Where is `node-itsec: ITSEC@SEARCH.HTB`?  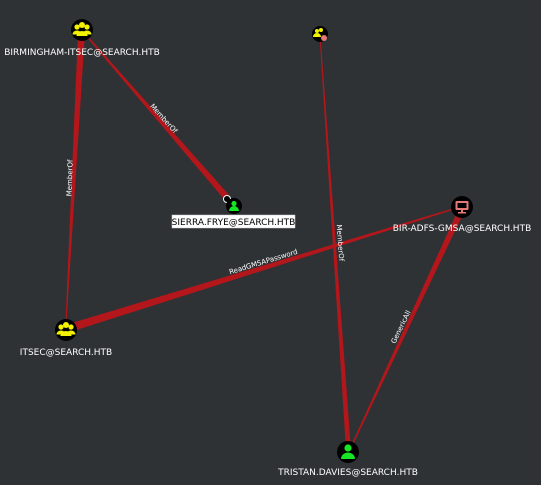
node-itsec: ITSEC@SEARCH.HTB is located at coordinates (66, 338).